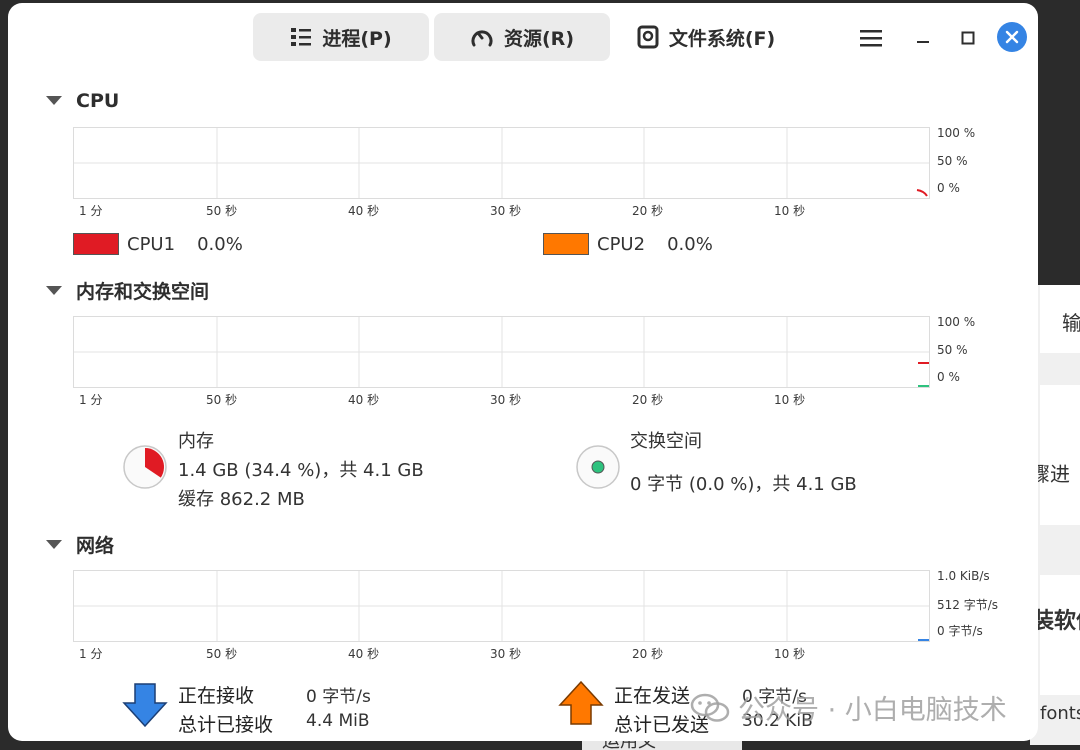  I want to click on y-tick: 0 字节/s, so click(960, 631).